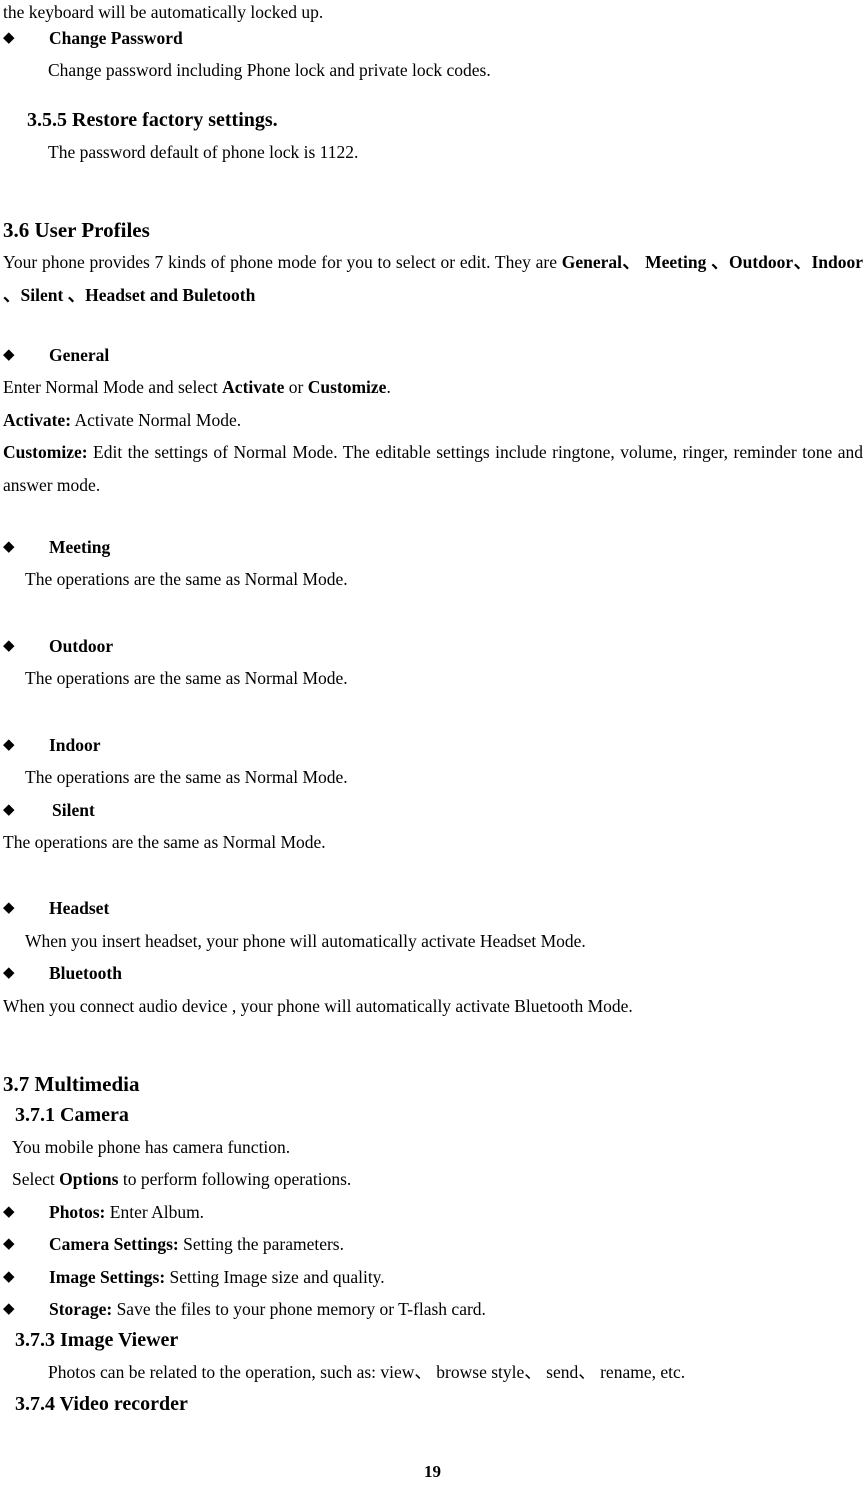 The image size is (865, 1487). What do you see at coordinates (80, 547) in the screenshot?
I see `profile-meeting-label: Meeting` at bounding box center [80, 547].